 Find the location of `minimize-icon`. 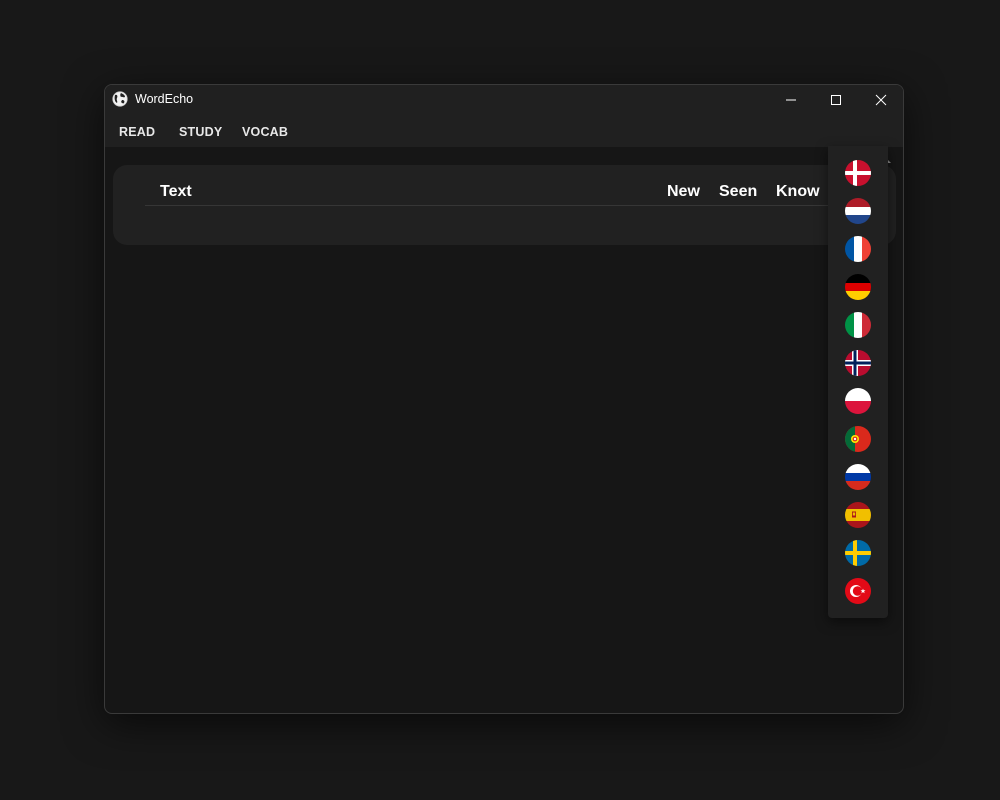

minimize-icon is located at coordinates (791, 100).